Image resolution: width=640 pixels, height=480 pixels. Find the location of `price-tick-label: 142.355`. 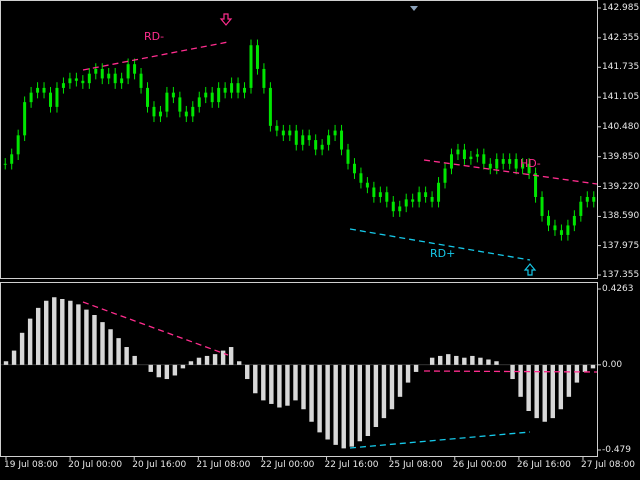

price-tick-label: 142.355 is located at coordinates (621, 37).